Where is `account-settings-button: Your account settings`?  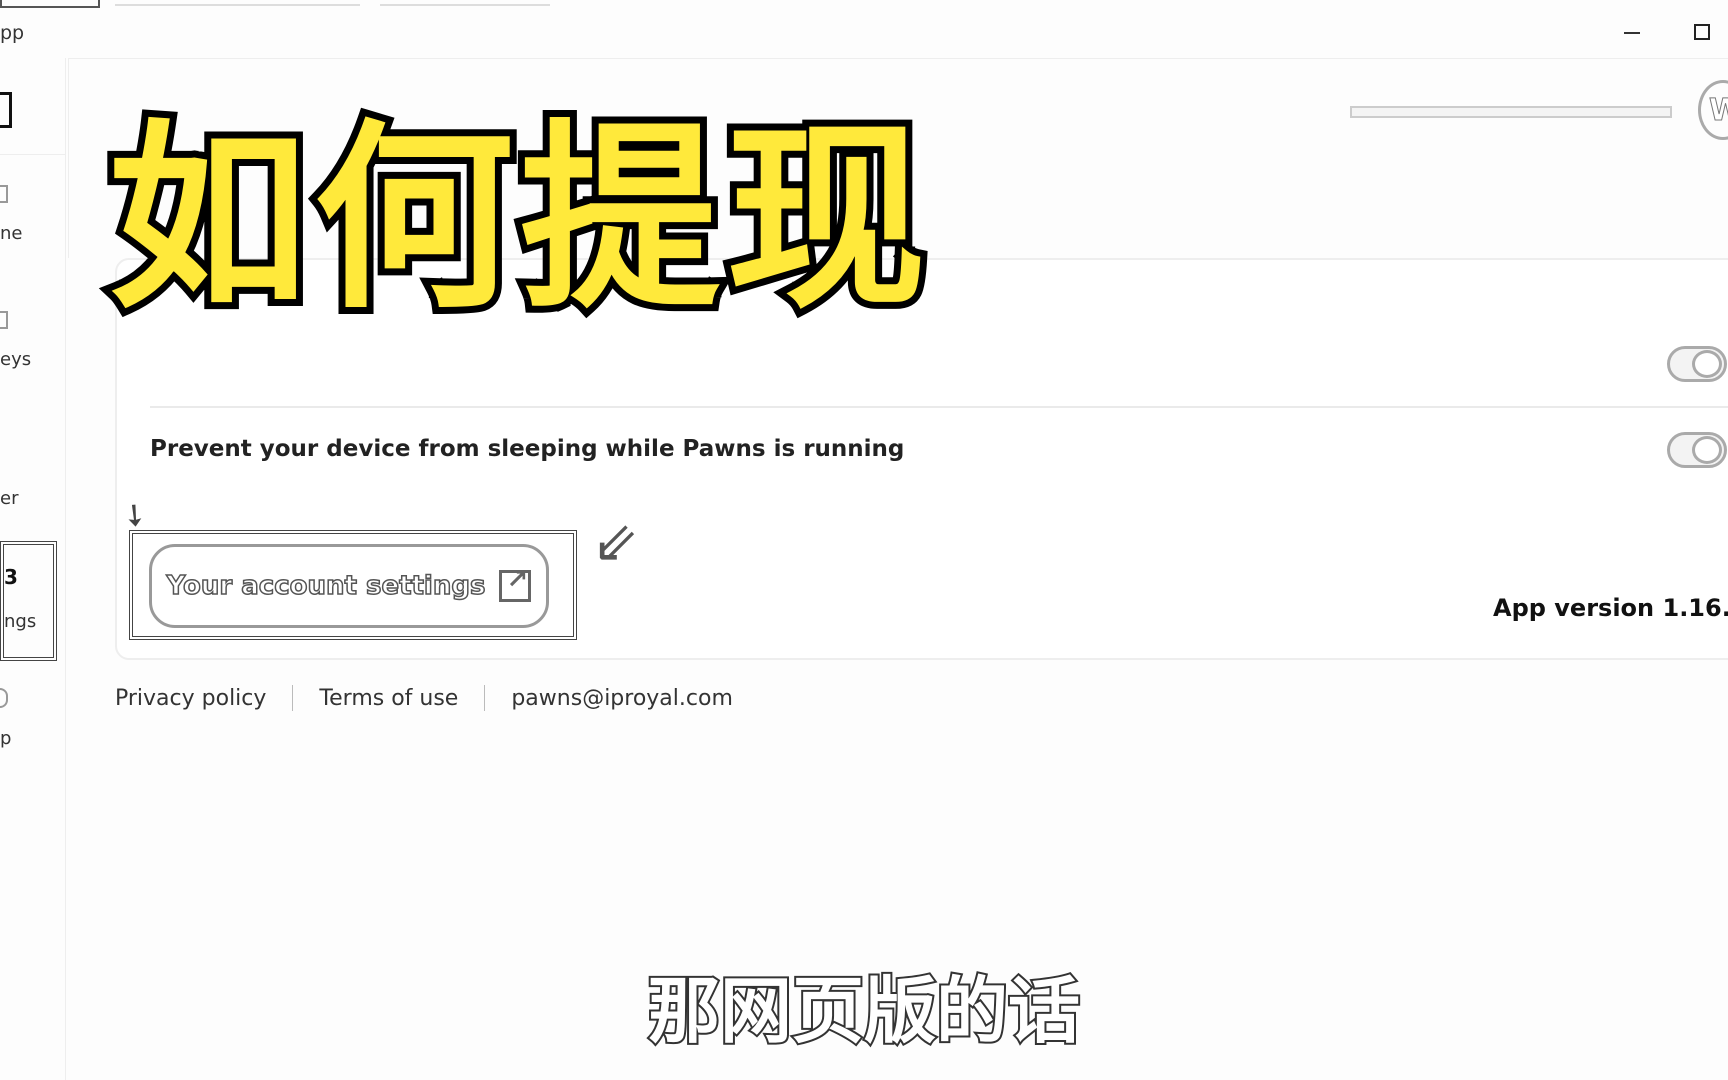
account-settings-button: Your account settings is located at coordinates (349, 586).